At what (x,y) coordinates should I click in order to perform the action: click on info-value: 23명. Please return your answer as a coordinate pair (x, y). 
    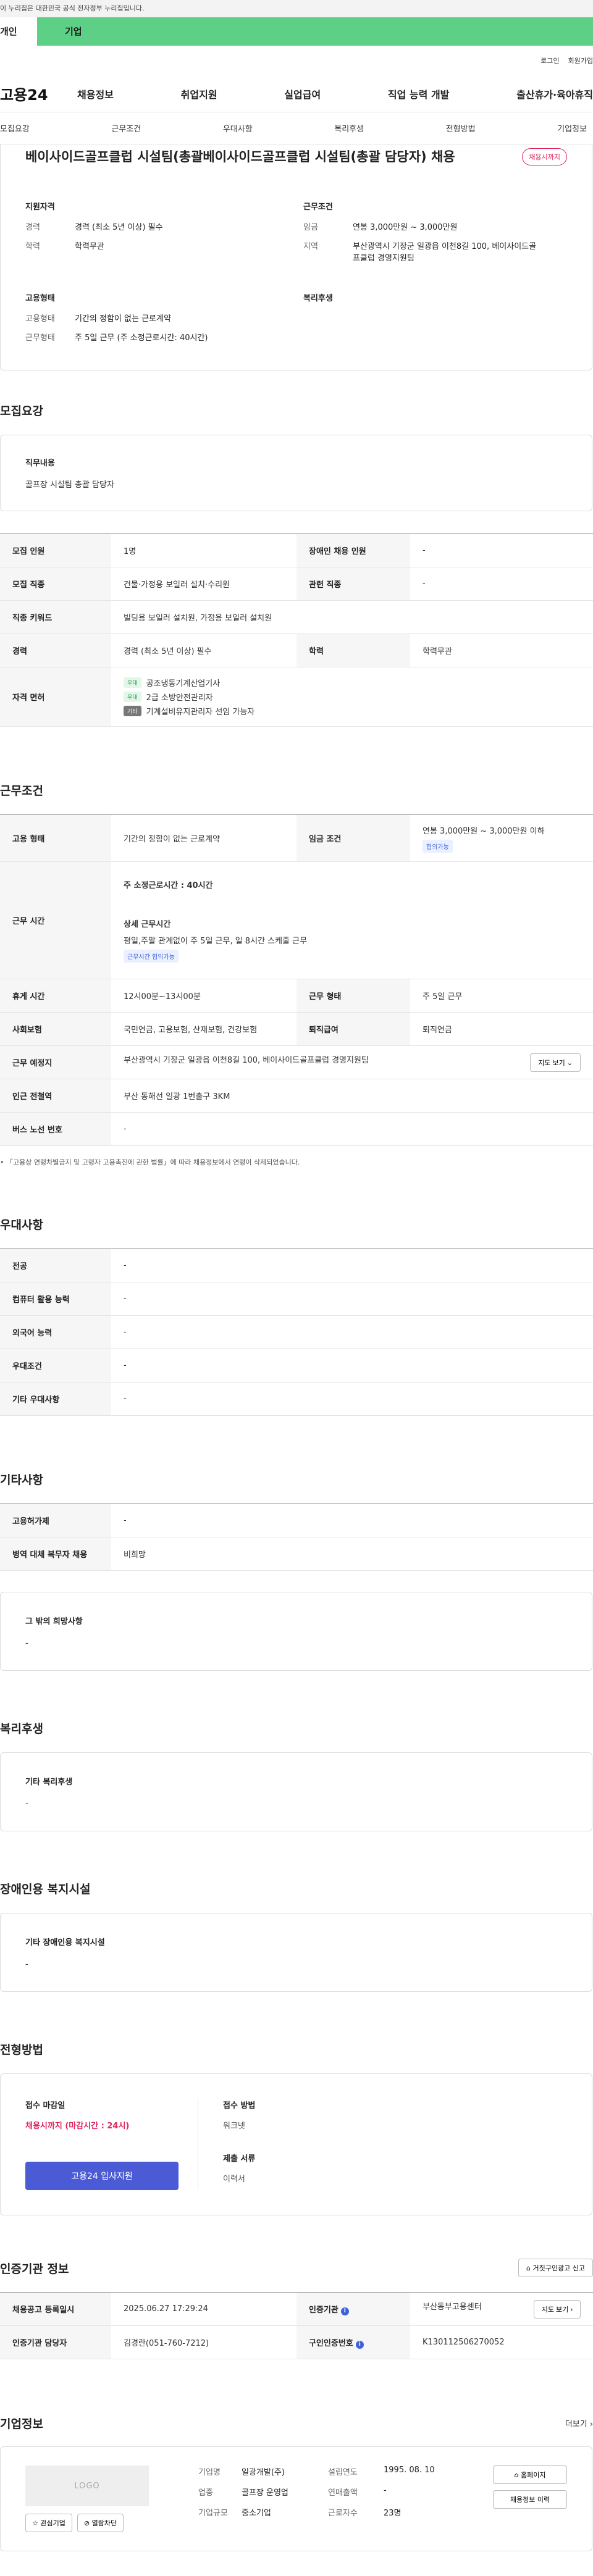
    Looking at the image, I should click on (393, 2513).